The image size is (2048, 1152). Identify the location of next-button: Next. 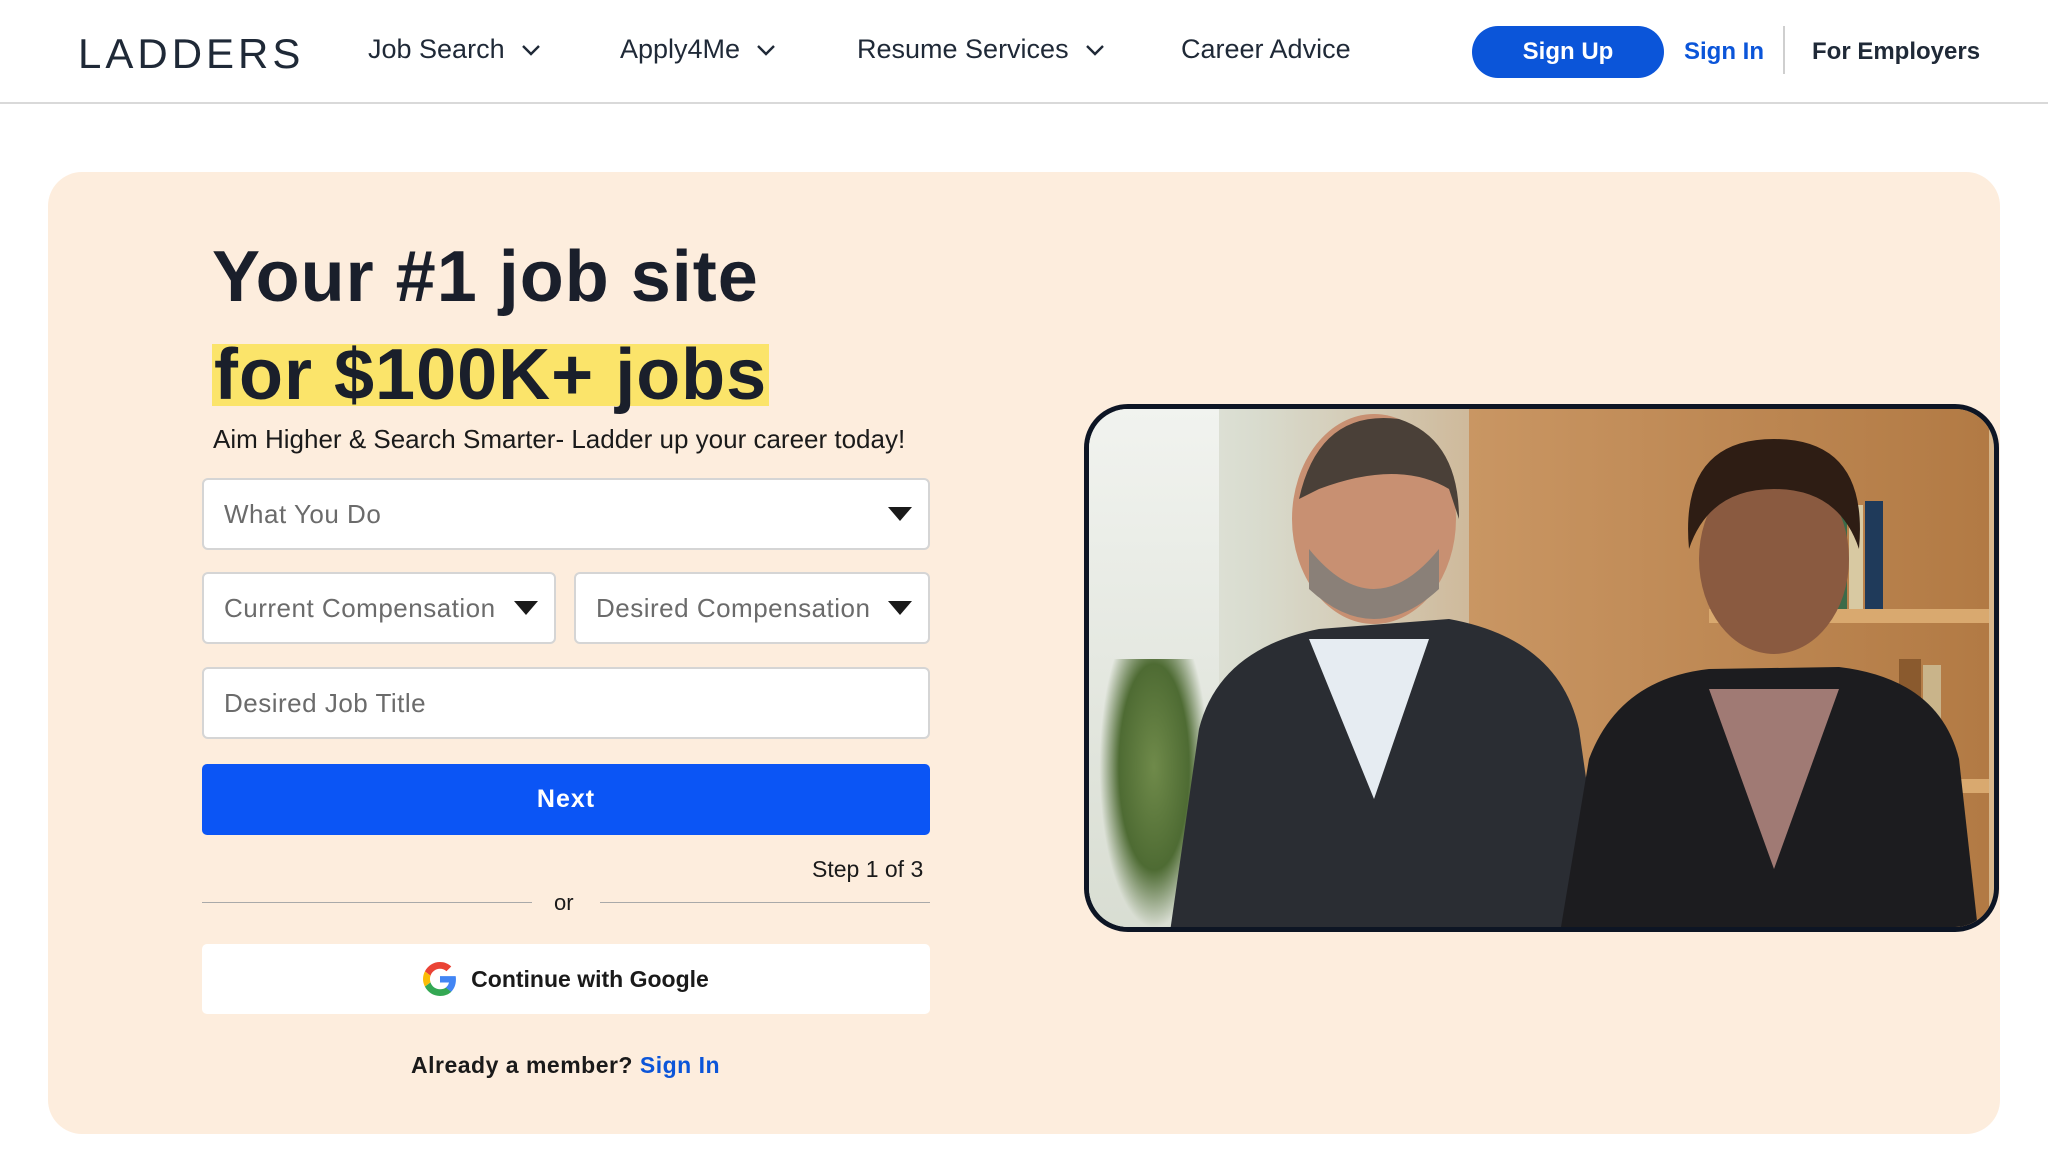
(566, 799).